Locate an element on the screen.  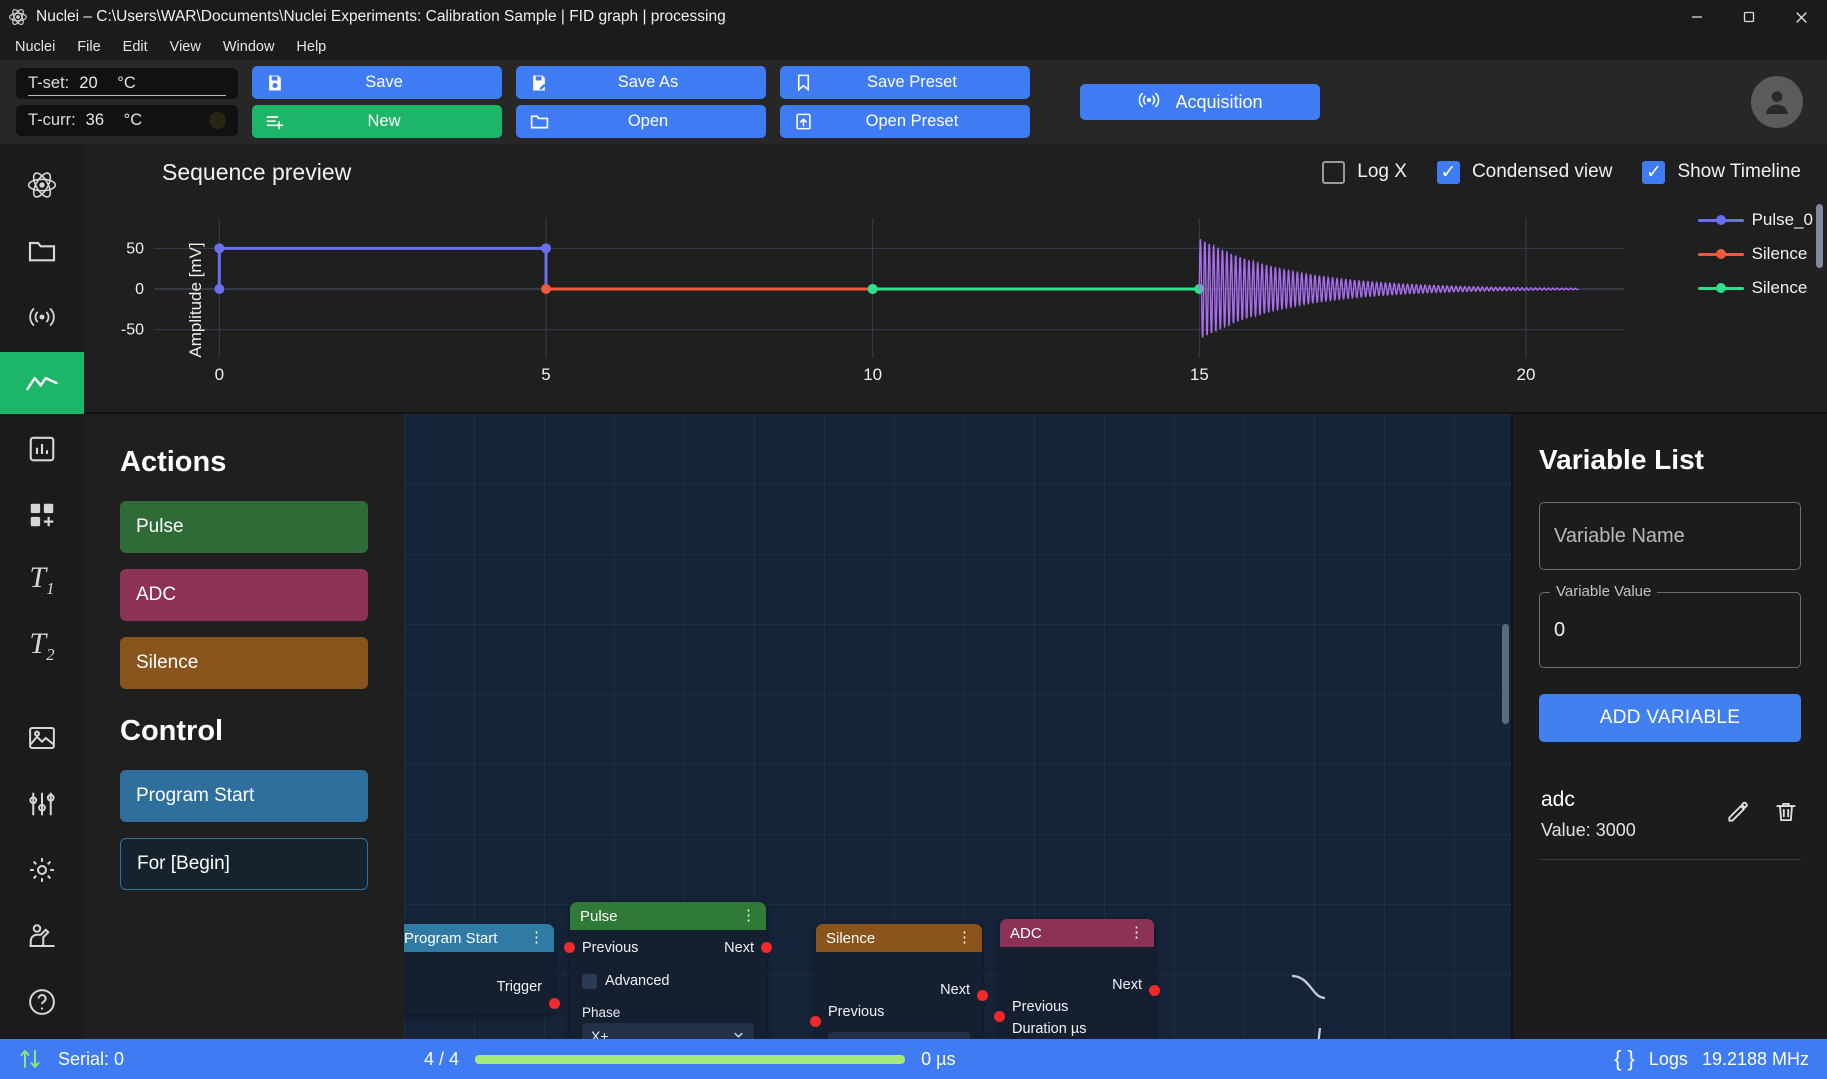
variable-list-item: adc Value: 3000 is located at coordinates (1670, 821).